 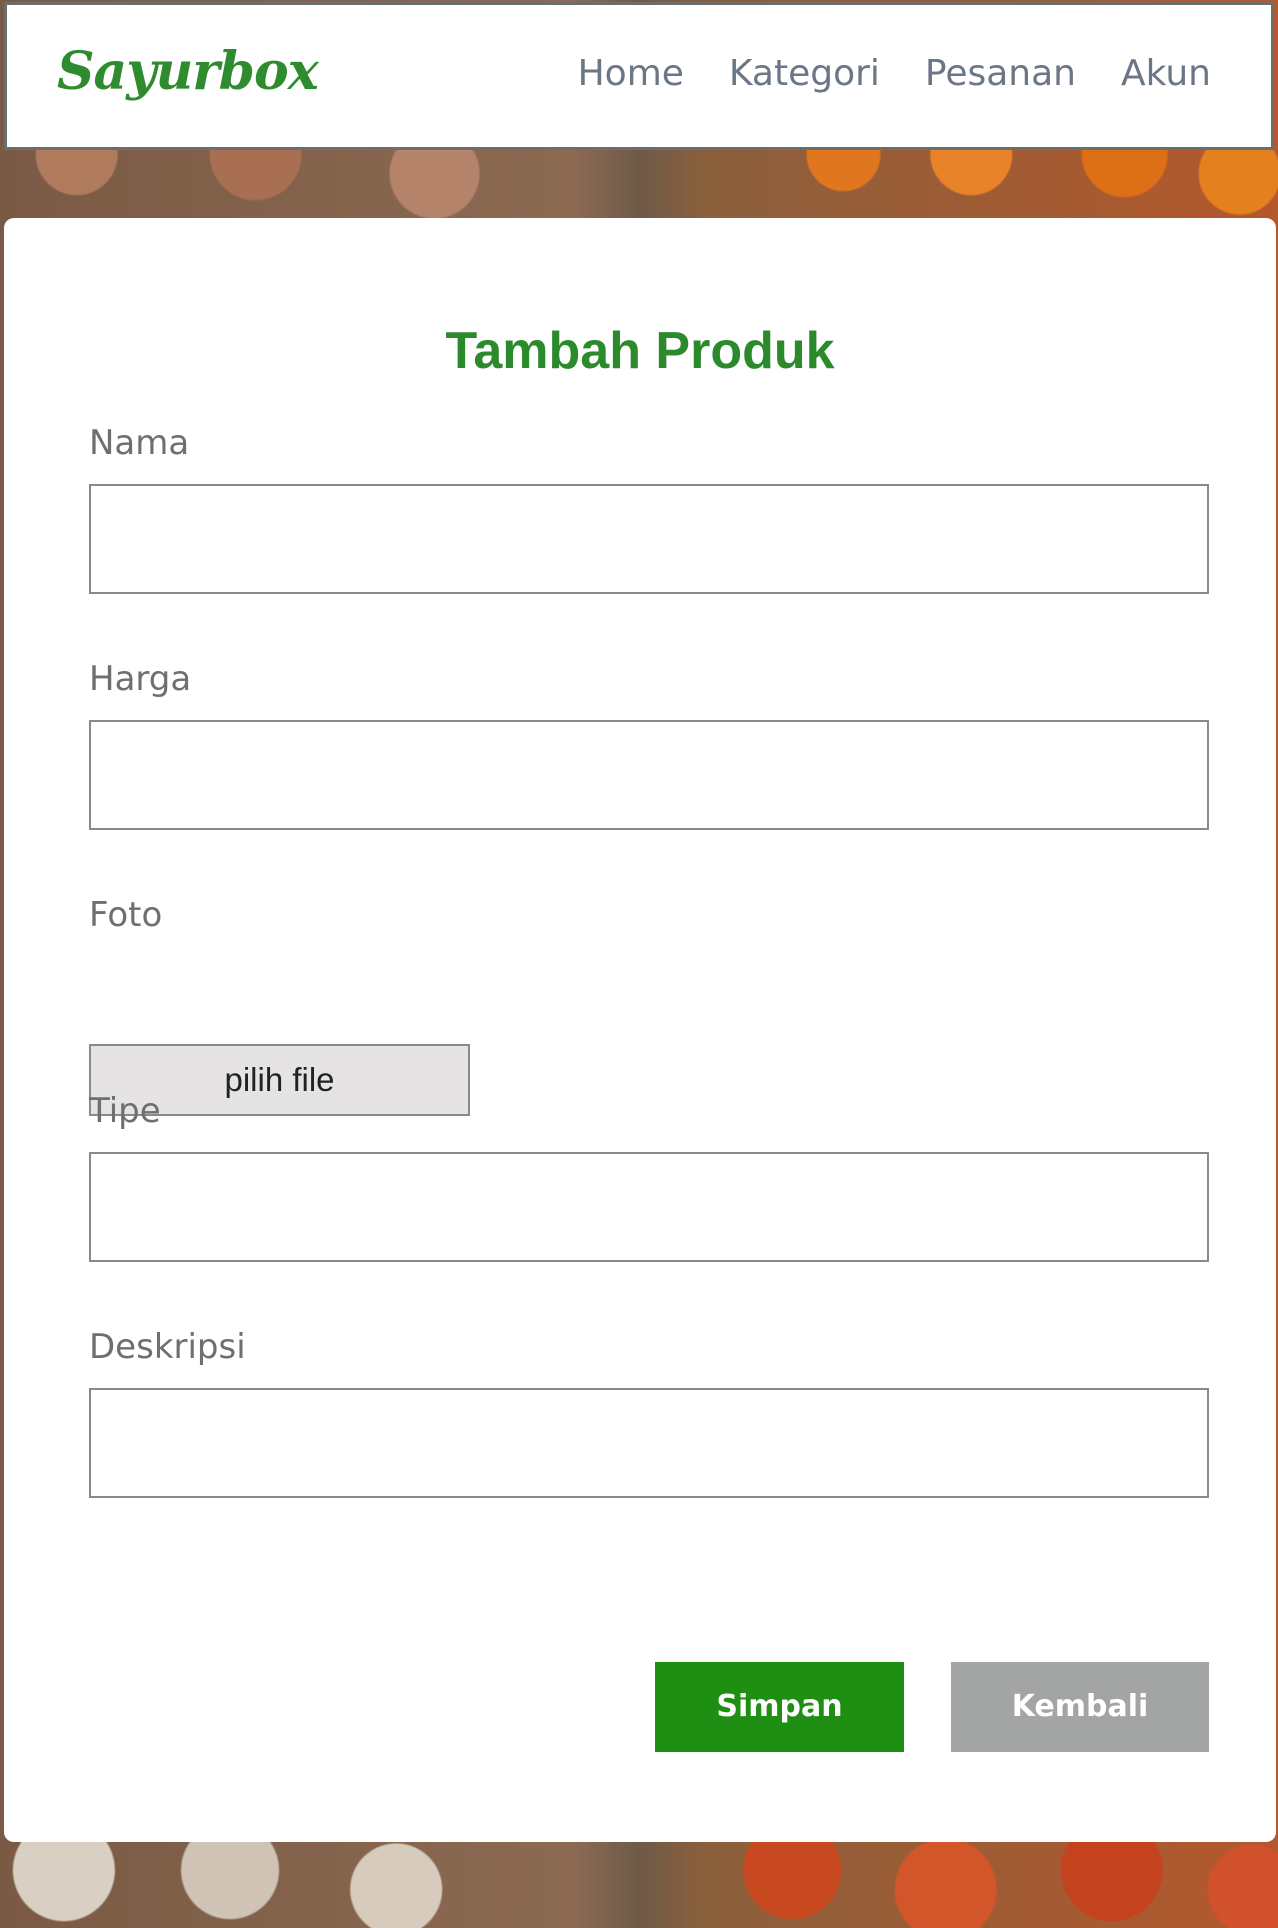 What do you see at coordinates (631, 73) in the screenshot?
I see `nav-item-home: Home` at bounding box center [631, 73].